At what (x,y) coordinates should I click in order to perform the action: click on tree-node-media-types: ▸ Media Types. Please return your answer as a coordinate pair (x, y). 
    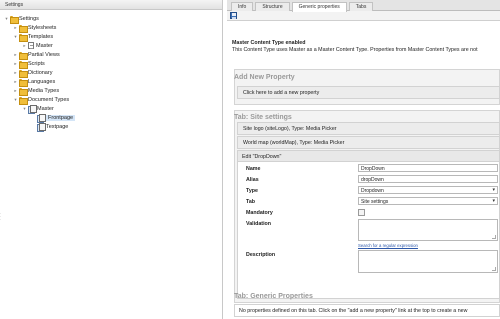
    Looking at the image, I should click on (36, 91).